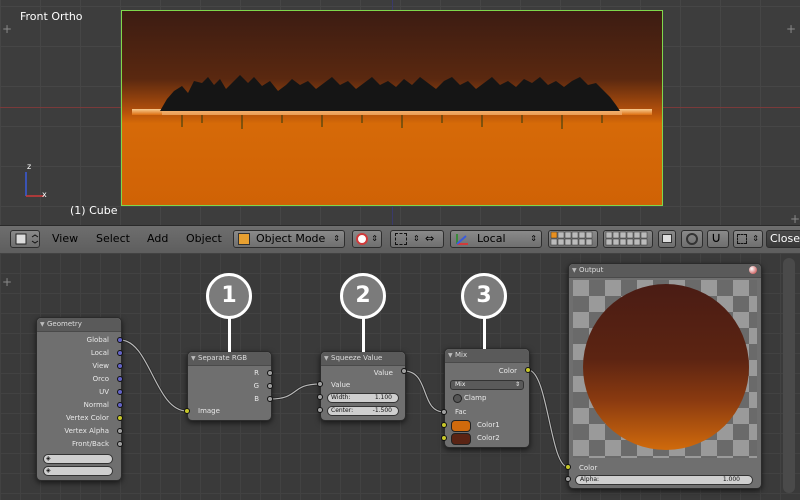  I want to click on socket-label-g: G, so click(256, 386).